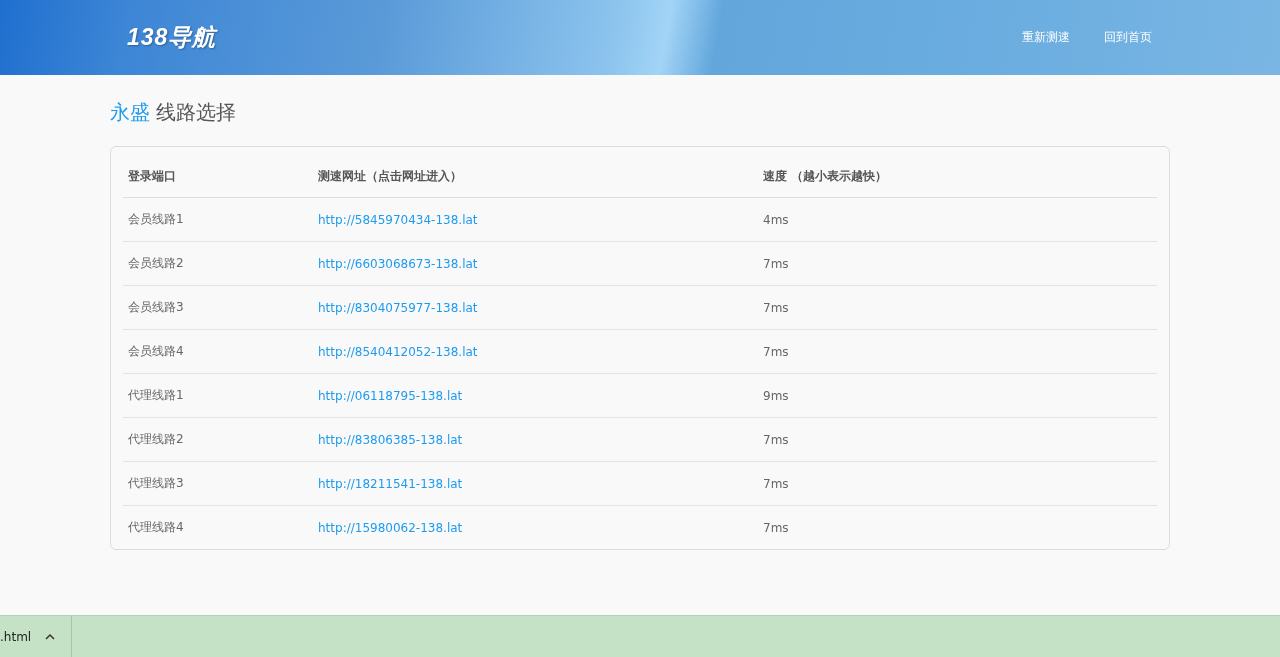 The height and width of the screenshot is (657, 1280). I want to click on table-cell: 4ms, so click(957, 219).